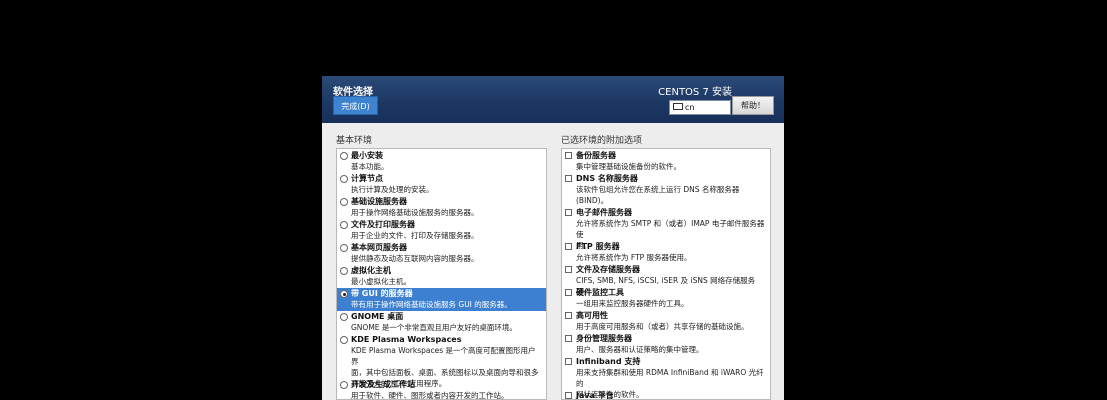 Image resolution: width=1107 pixels, height=400 pixels. I want to click on radio-button-selected, so click(344, 294).